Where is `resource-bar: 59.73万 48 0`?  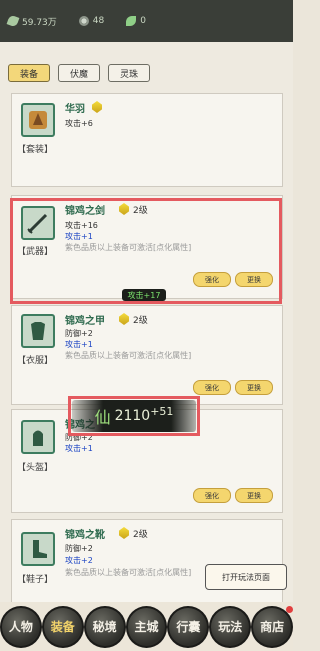 resource-bar: 59.73万 48 0 is located at coordinates (146, 21).